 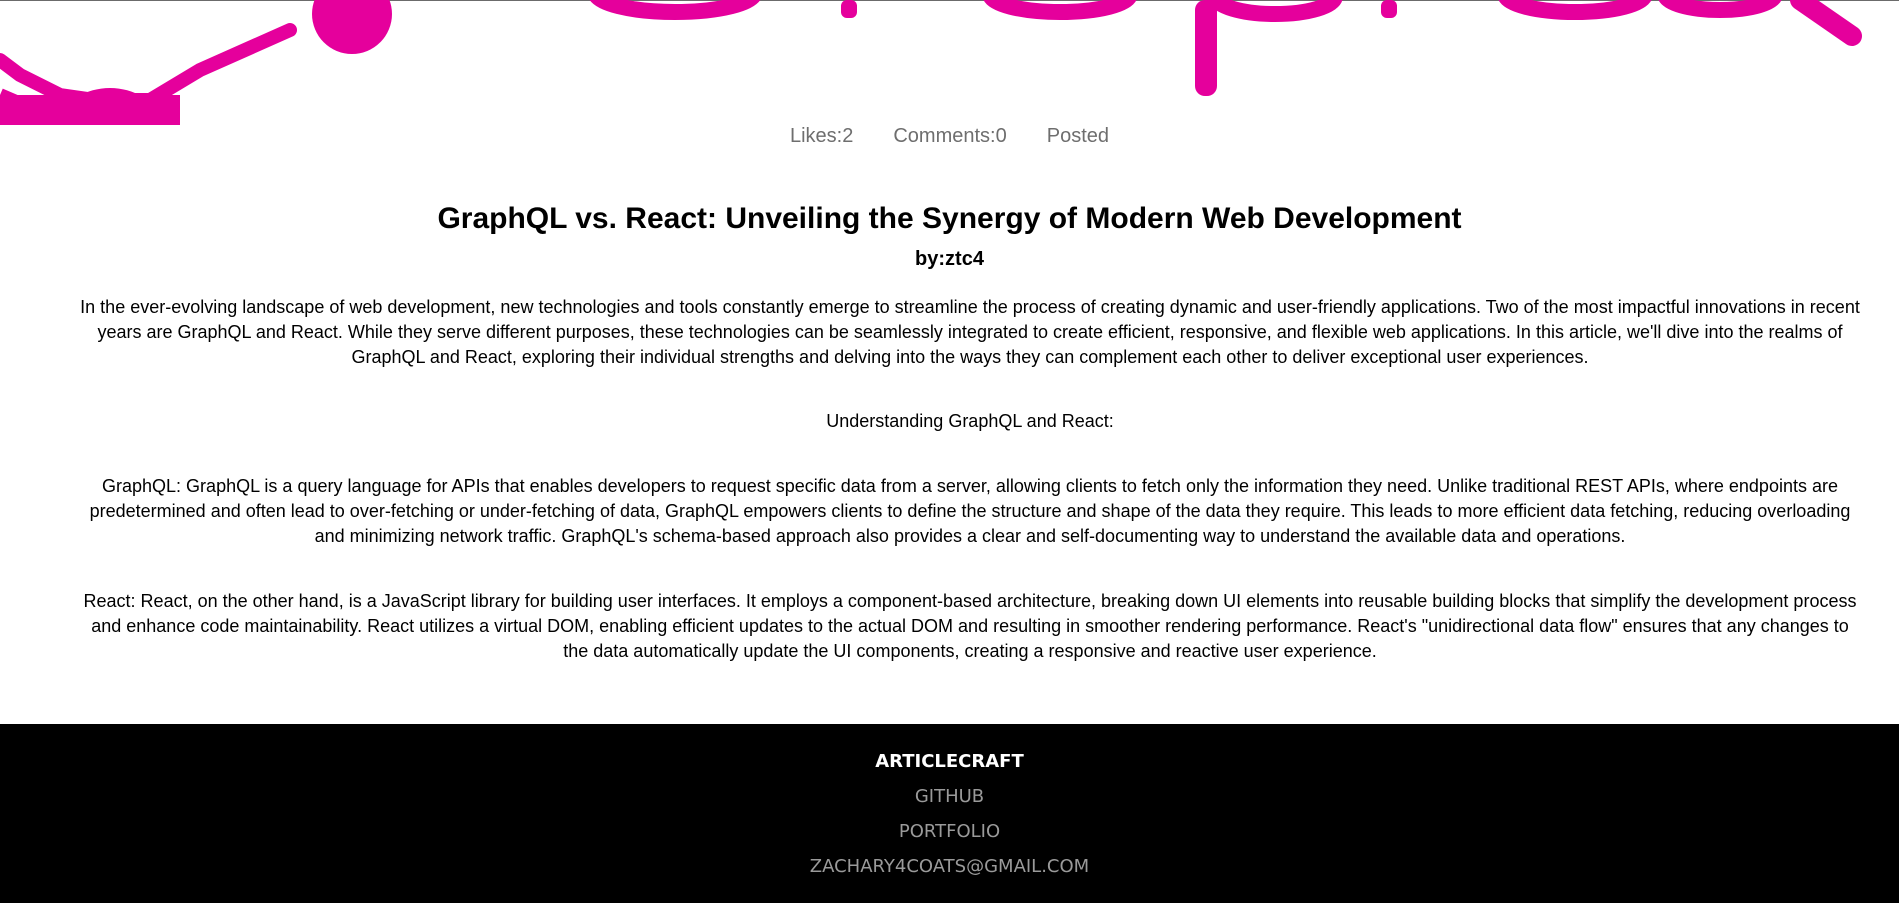 What do you see at coordinates (949, 866) in the screenshot?
I see `footer-link-email: ZACHARY4COATS@GMAIL.COM` at bounding box center [949, 866].